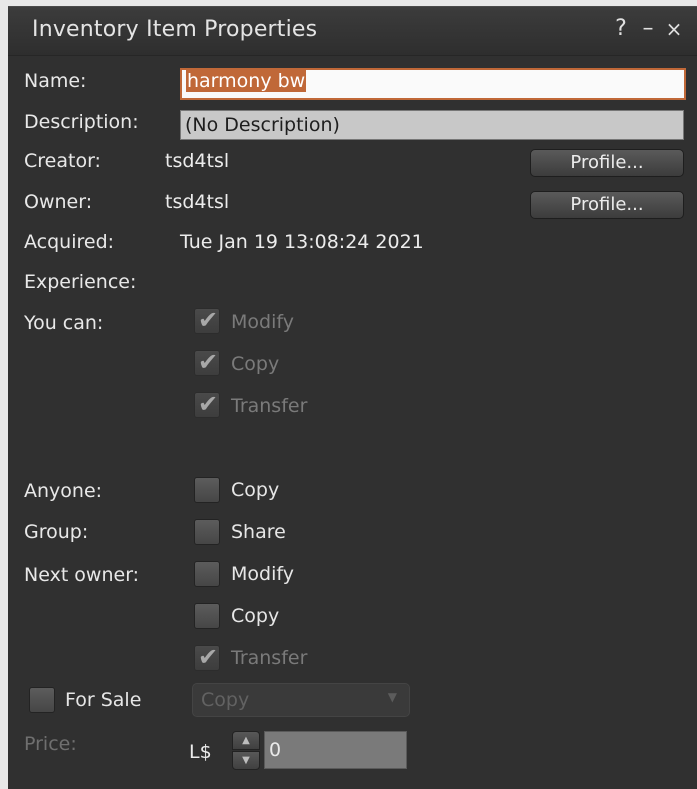 This screenshot has width=697, height=789. Describe the element at coordinates (207, 616) in the screenshot. I see `next-owner-copy-checkbox` at that location.